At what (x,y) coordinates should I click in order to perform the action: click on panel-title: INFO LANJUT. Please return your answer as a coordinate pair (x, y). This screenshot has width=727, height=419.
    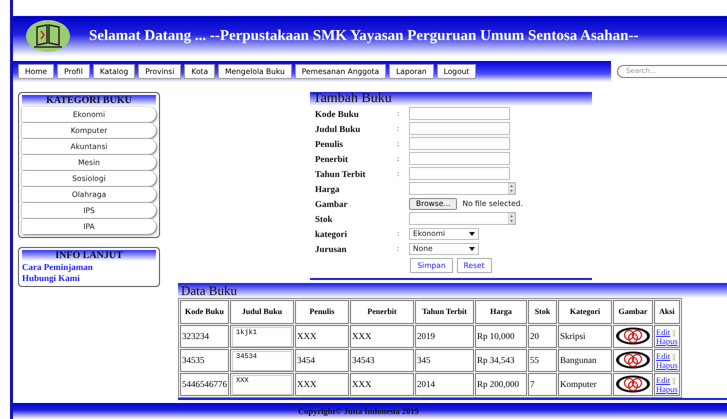
    Looking at the image, I should click on (89, 255).